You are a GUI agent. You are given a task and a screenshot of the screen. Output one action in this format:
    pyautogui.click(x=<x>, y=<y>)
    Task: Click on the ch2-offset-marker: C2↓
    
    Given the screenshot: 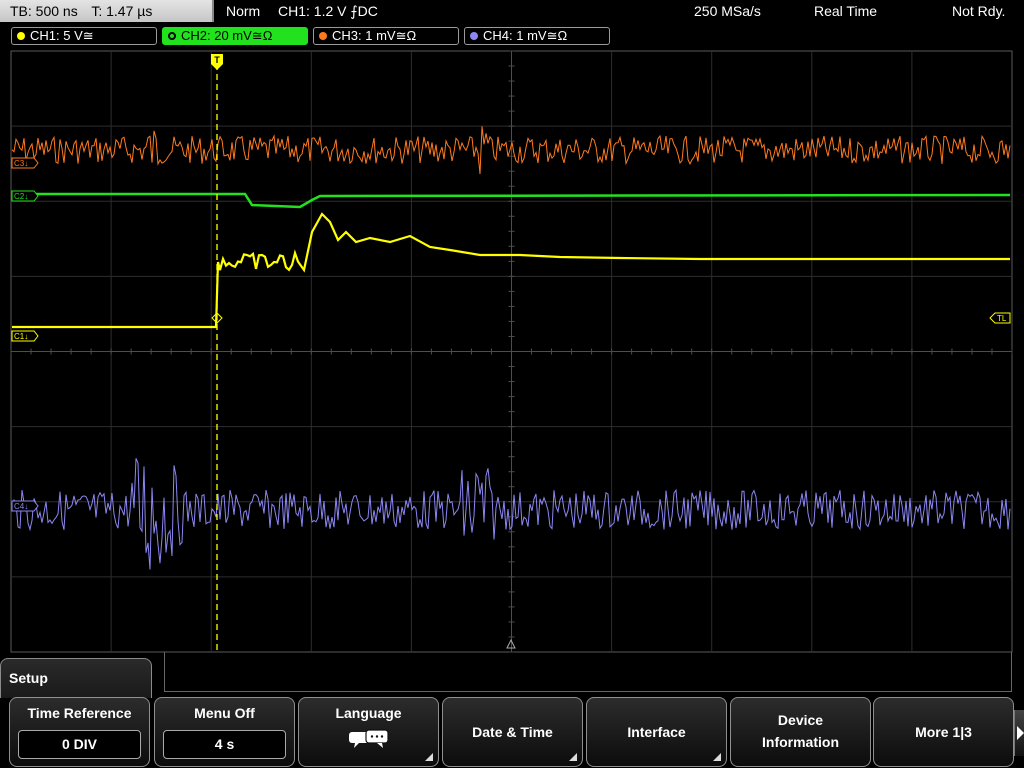 What is the action you would take?
    pyautogui.click(x=25, y=196)
    